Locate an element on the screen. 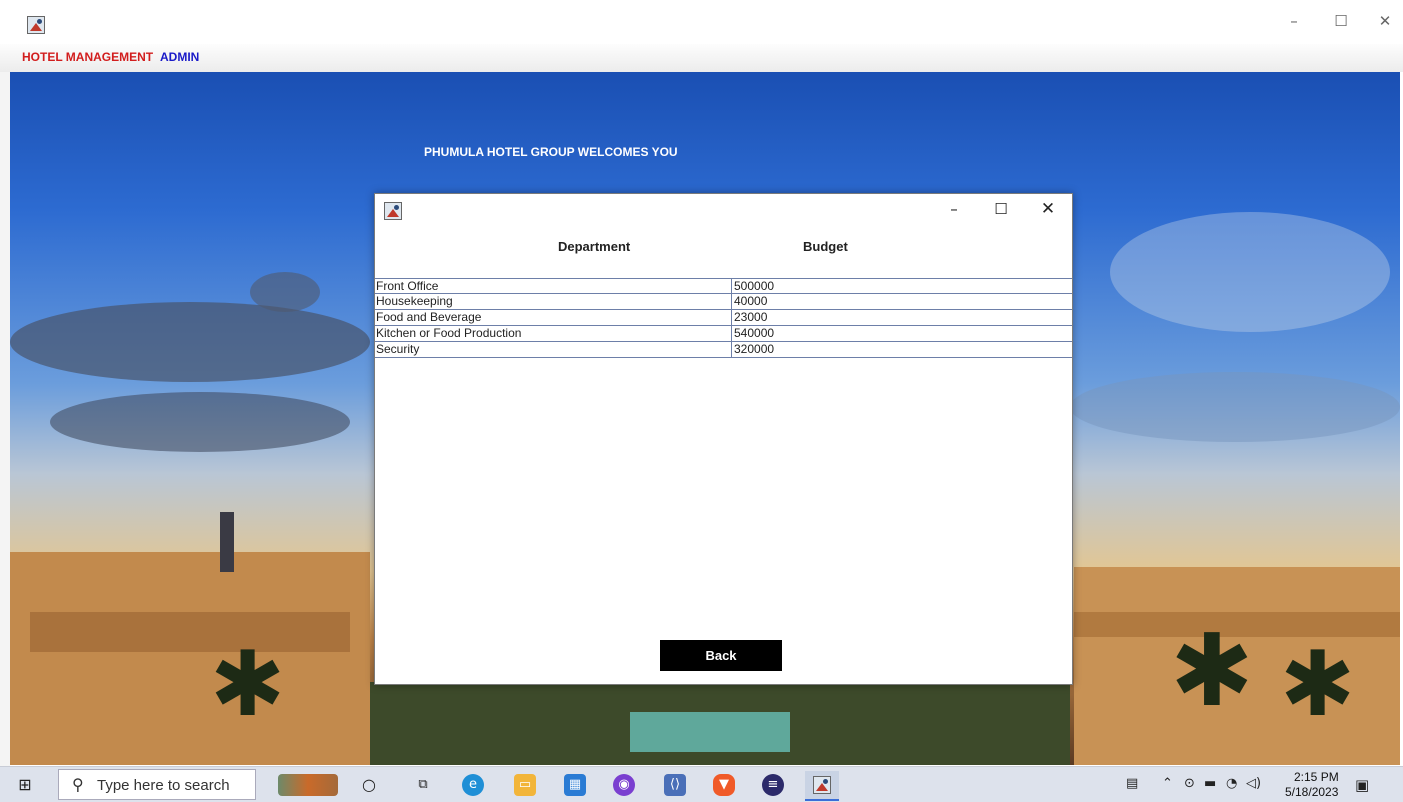 The width and height of the screenshot is (1403, 802). department-cell: Housekeeping is located at coordinates (553, 302).